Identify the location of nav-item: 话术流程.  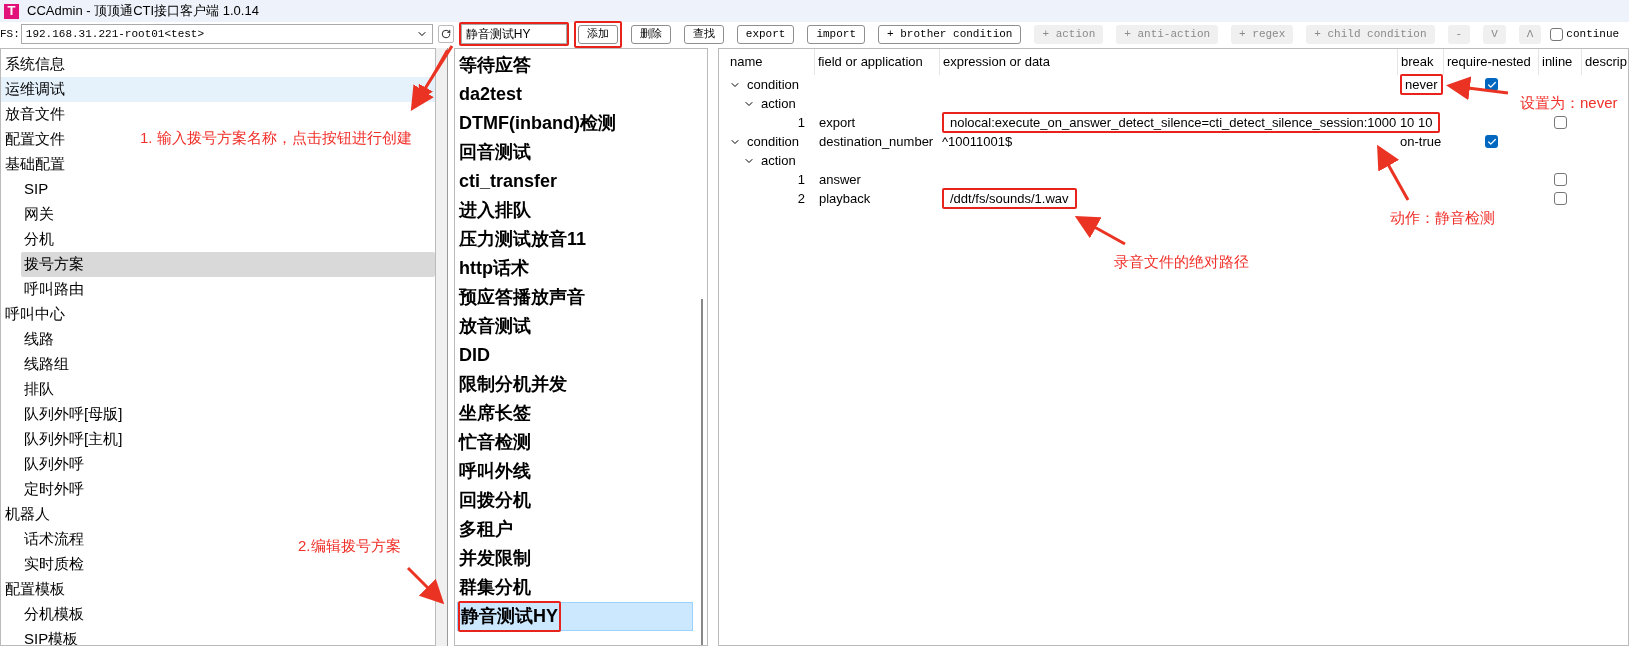
(53, 539).